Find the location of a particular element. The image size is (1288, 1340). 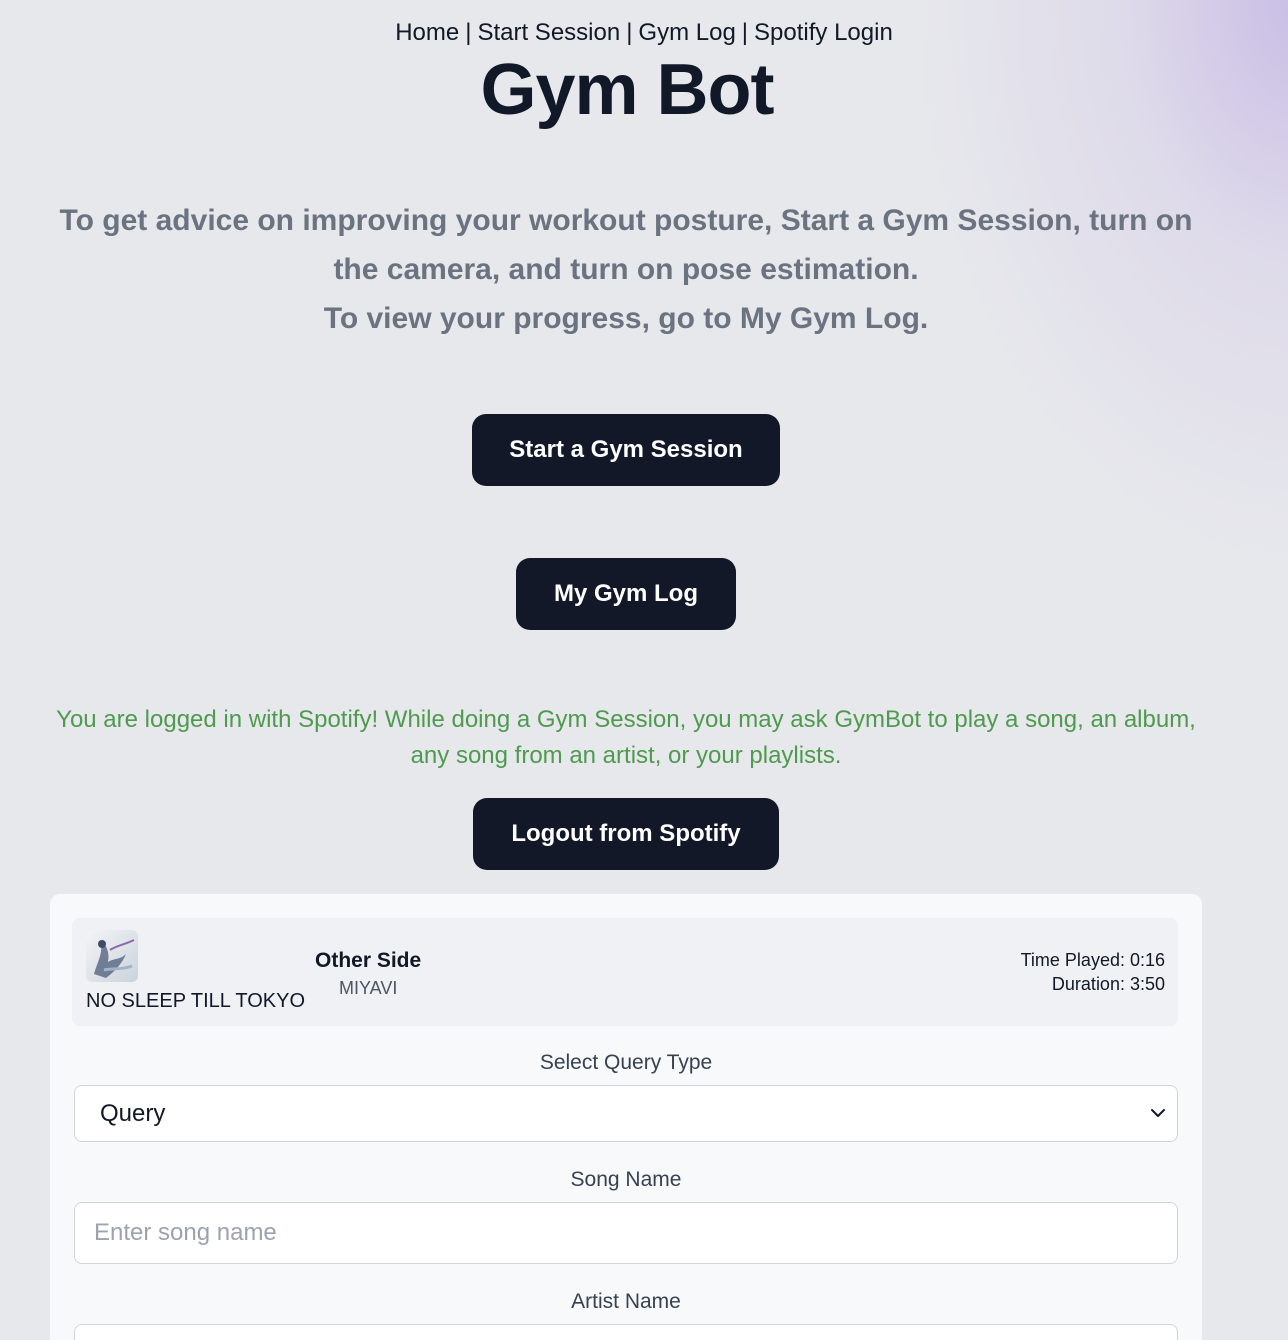

intro-line-2: To view your progress, go to My Gym Log. is located at coordinates (626, 318).